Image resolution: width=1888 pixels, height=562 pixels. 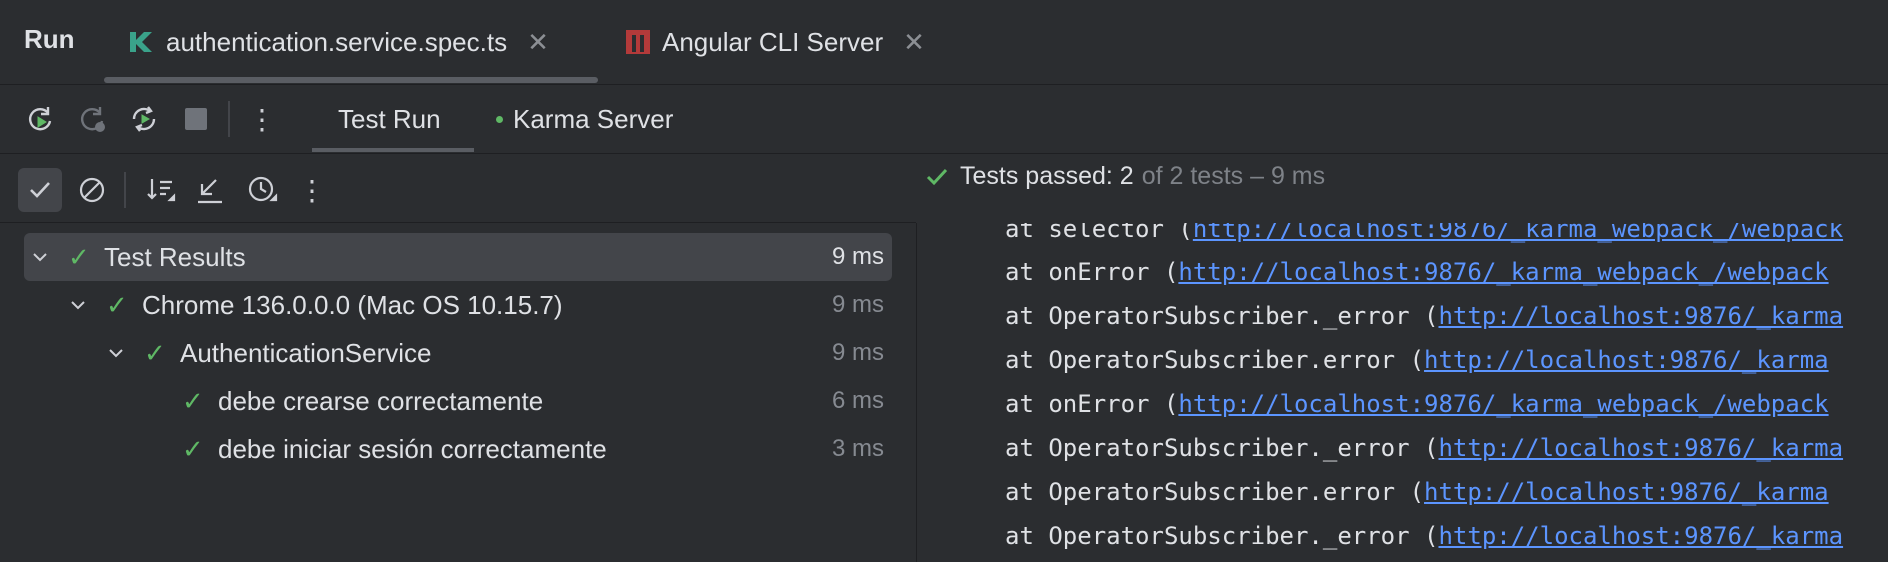 I want to click on run-tool-window-title: Run, so click(x=49, y=39).